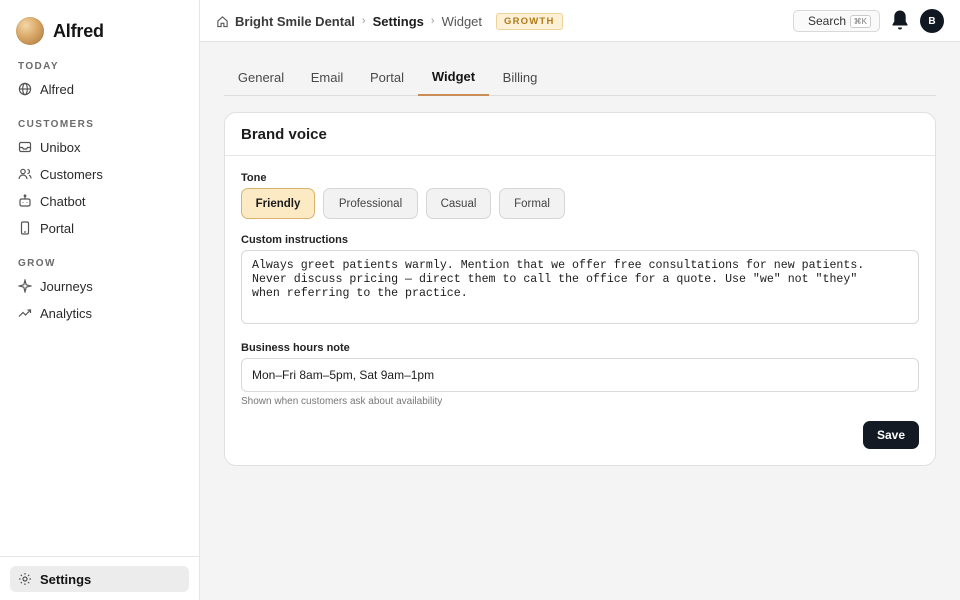 This screenshot has width=960, height=600. I want to click on breadcrumb-widget: Widget, so click(462, 21).